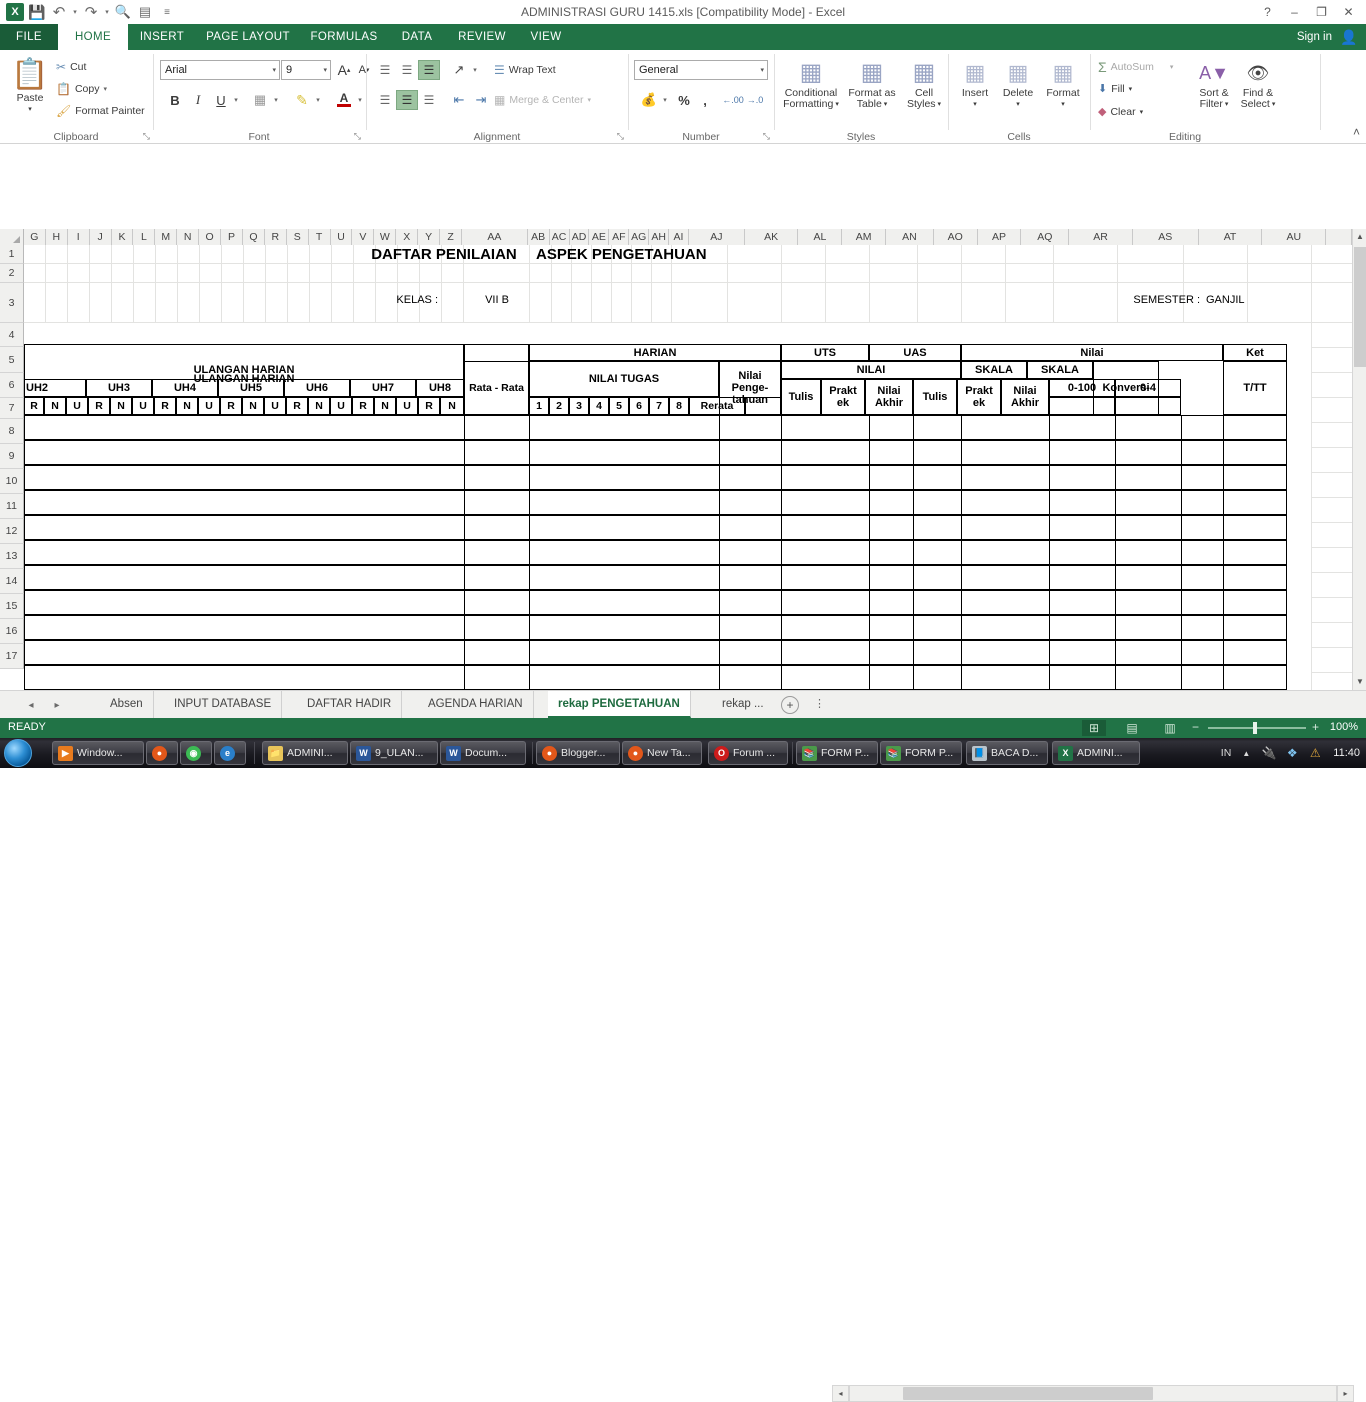  What do you see at coordinates (1359, 459) in the screenshot?
I see `vertical-scrollbar: ▲ ▼` at bounding box center [1359, 459].